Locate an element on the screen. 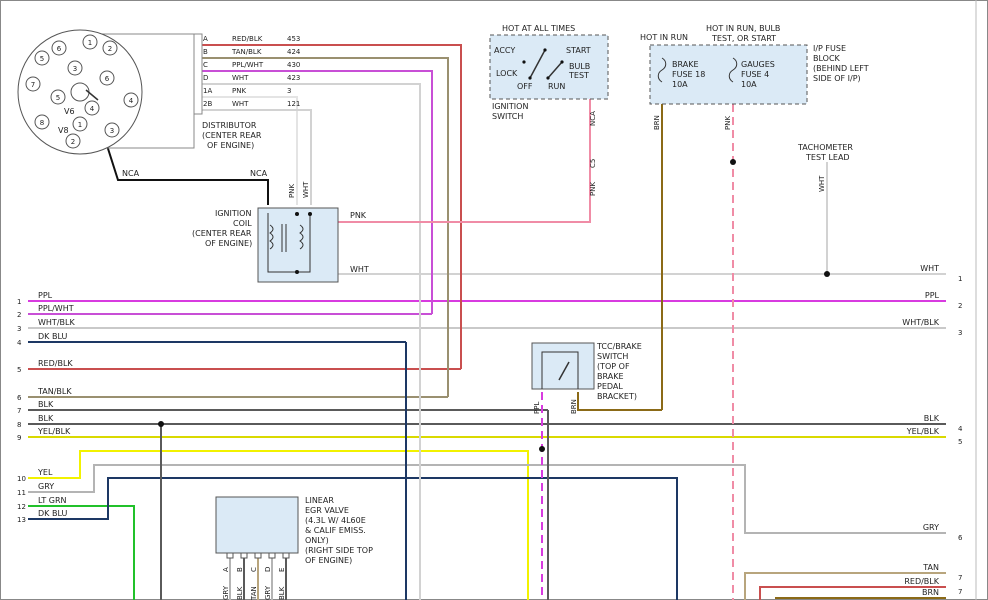 The width and height of the screenshot is (988, 600). egr-label-2: EGR VALVE is located at coordinates (327, 510).